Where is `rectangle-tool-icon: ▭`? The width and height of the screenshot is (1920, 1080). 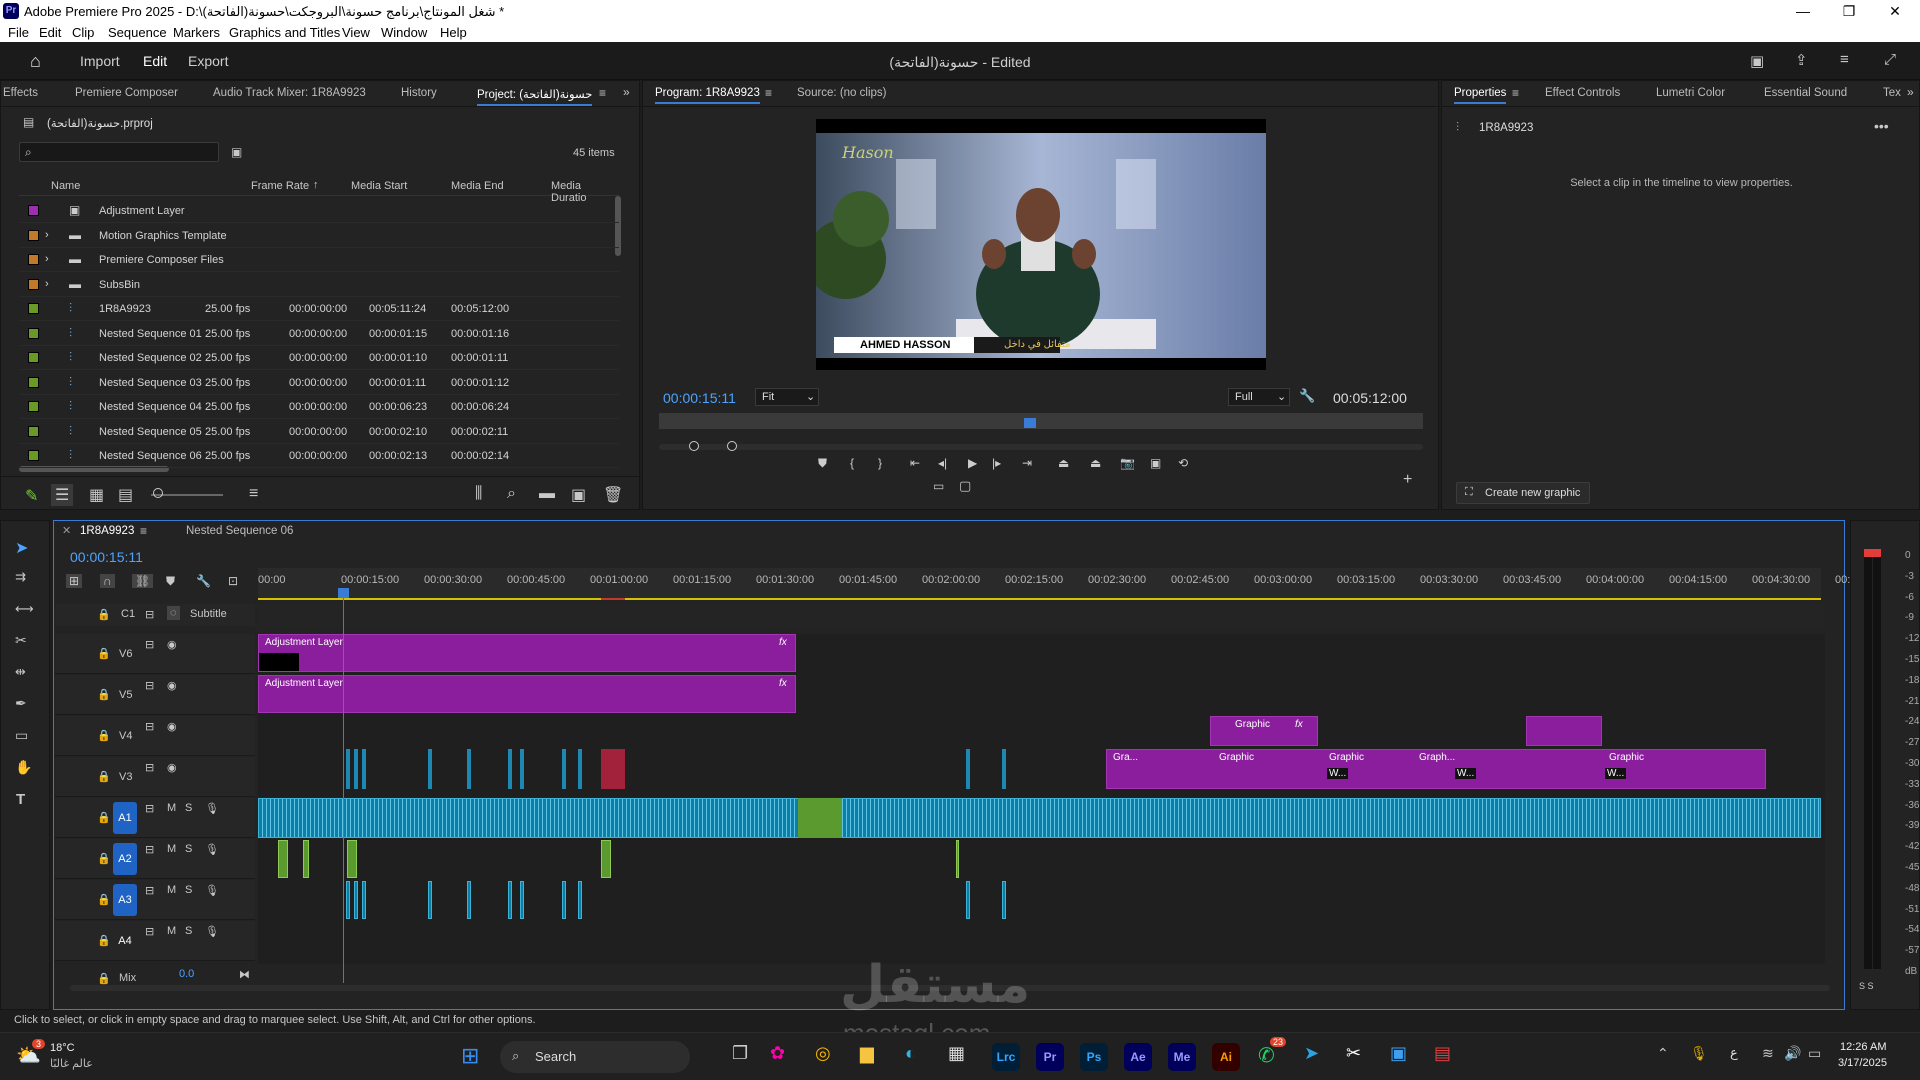 rectangle-tool-icon: ▭ is located at coordinates (21, 735).